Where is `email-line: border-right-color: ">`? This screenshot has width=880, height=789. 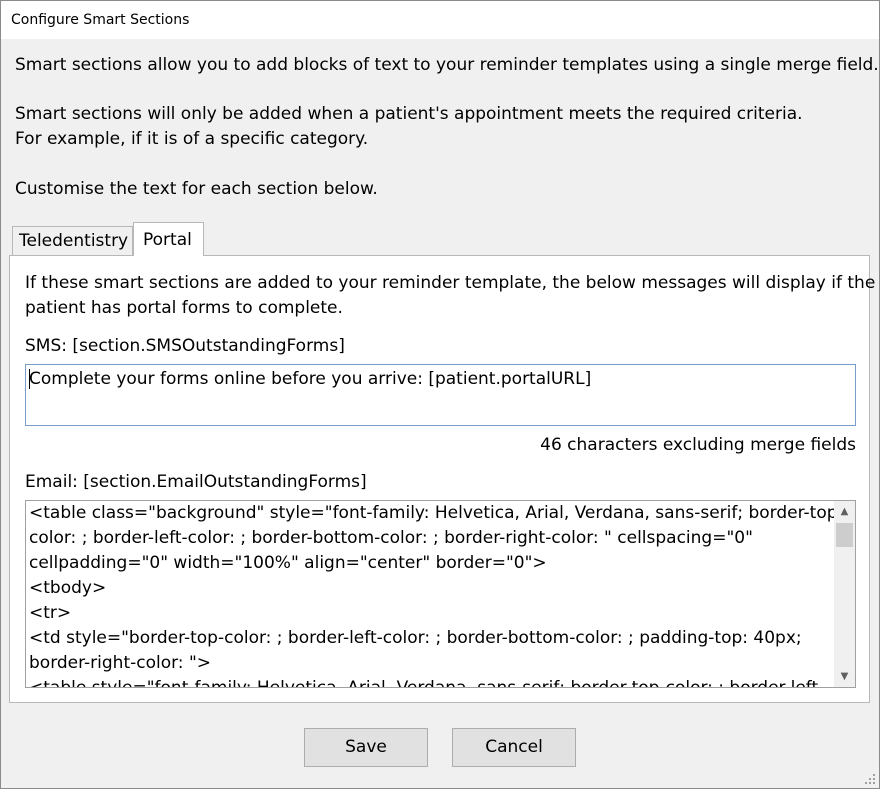
email-line: border-right-color: "> is located at coordinates (120, 663).